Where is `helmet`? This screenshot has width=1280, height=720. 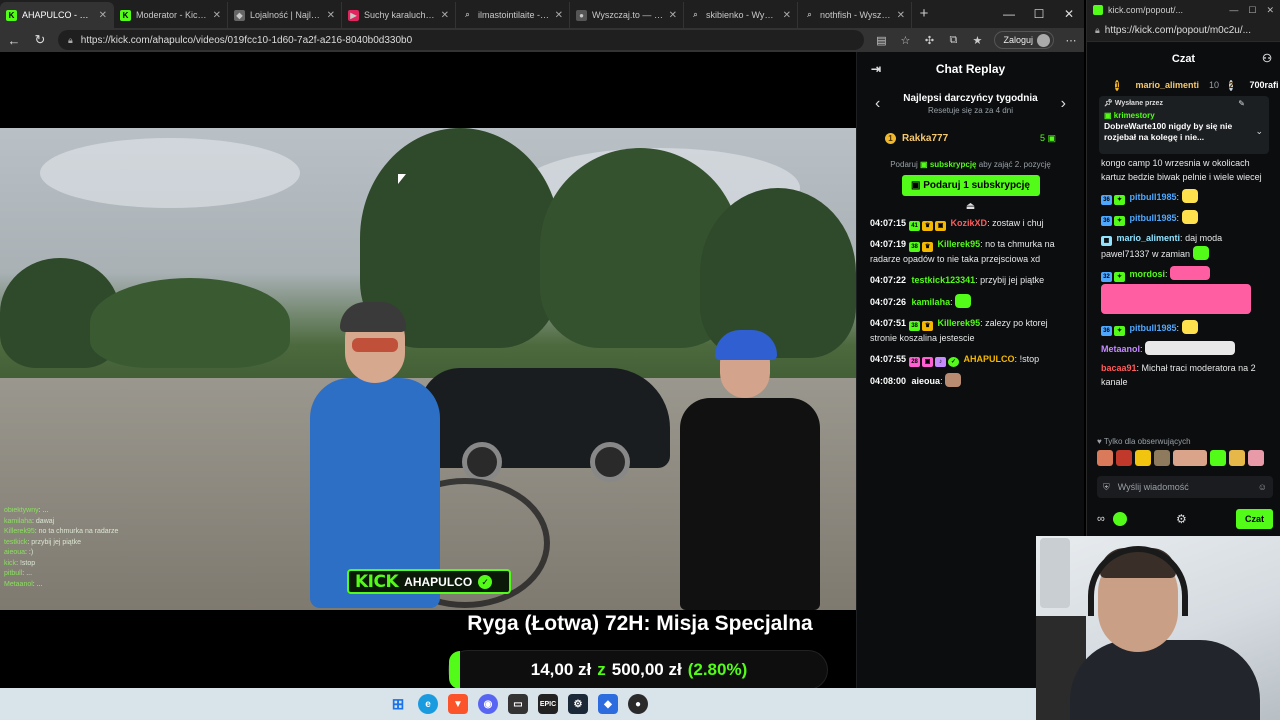
helmet is located at coordinates (373, 317).